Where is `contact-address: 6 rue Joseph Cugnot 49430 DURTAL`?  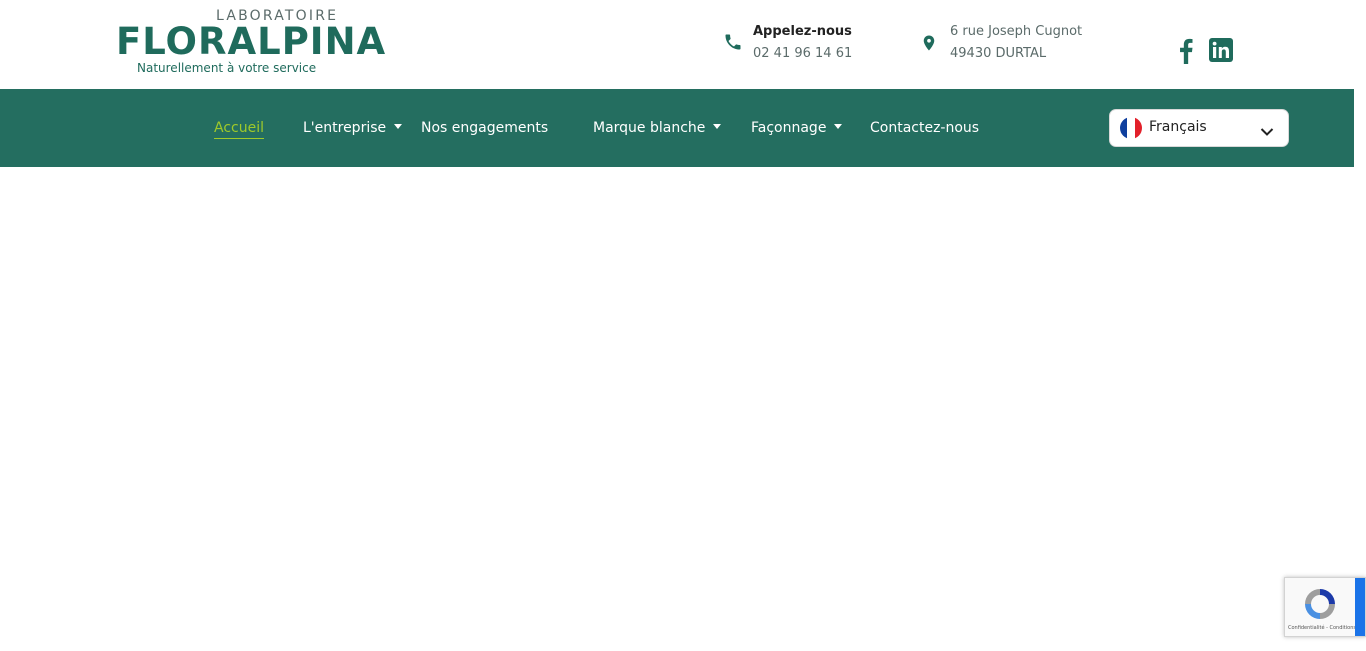
contact-address: 6 rue Joseph Cugnot 49430 DURTAL is located at coordinates (1020, 46).